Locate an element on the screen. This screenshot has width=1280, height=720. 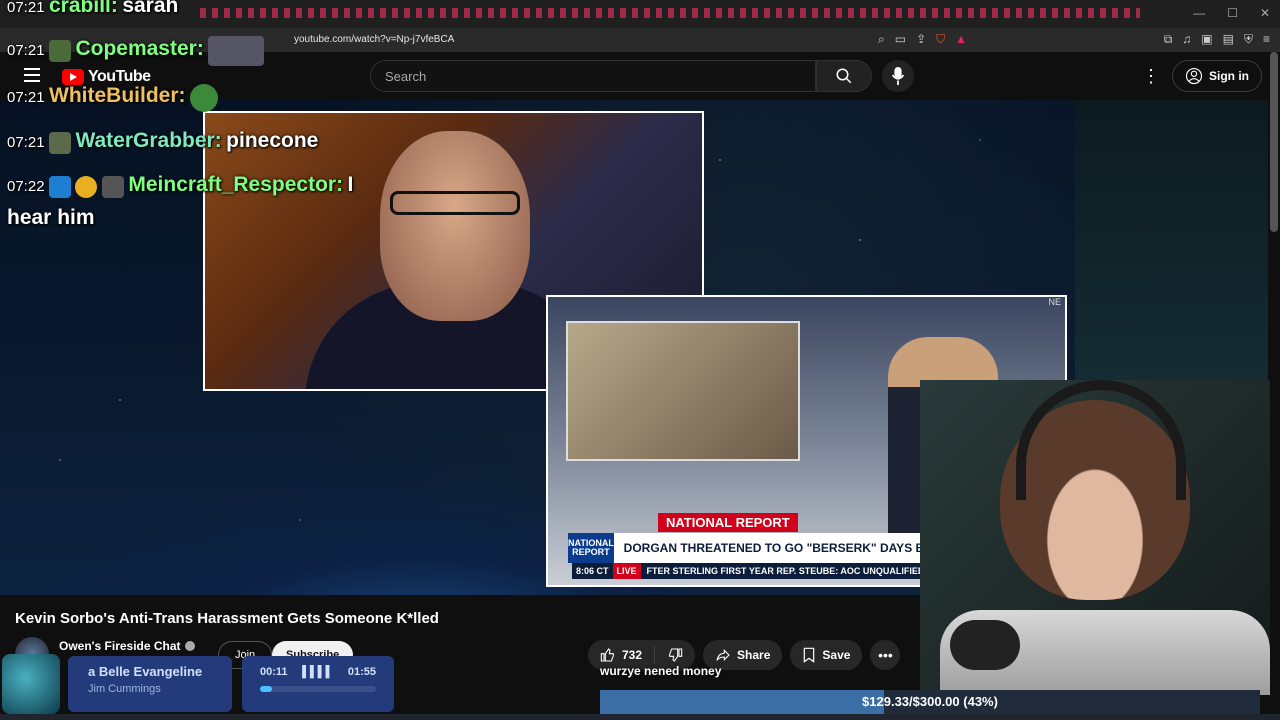
song-card: a Belle Evangeline Jim Cummings is located at coordinates (150, 684).